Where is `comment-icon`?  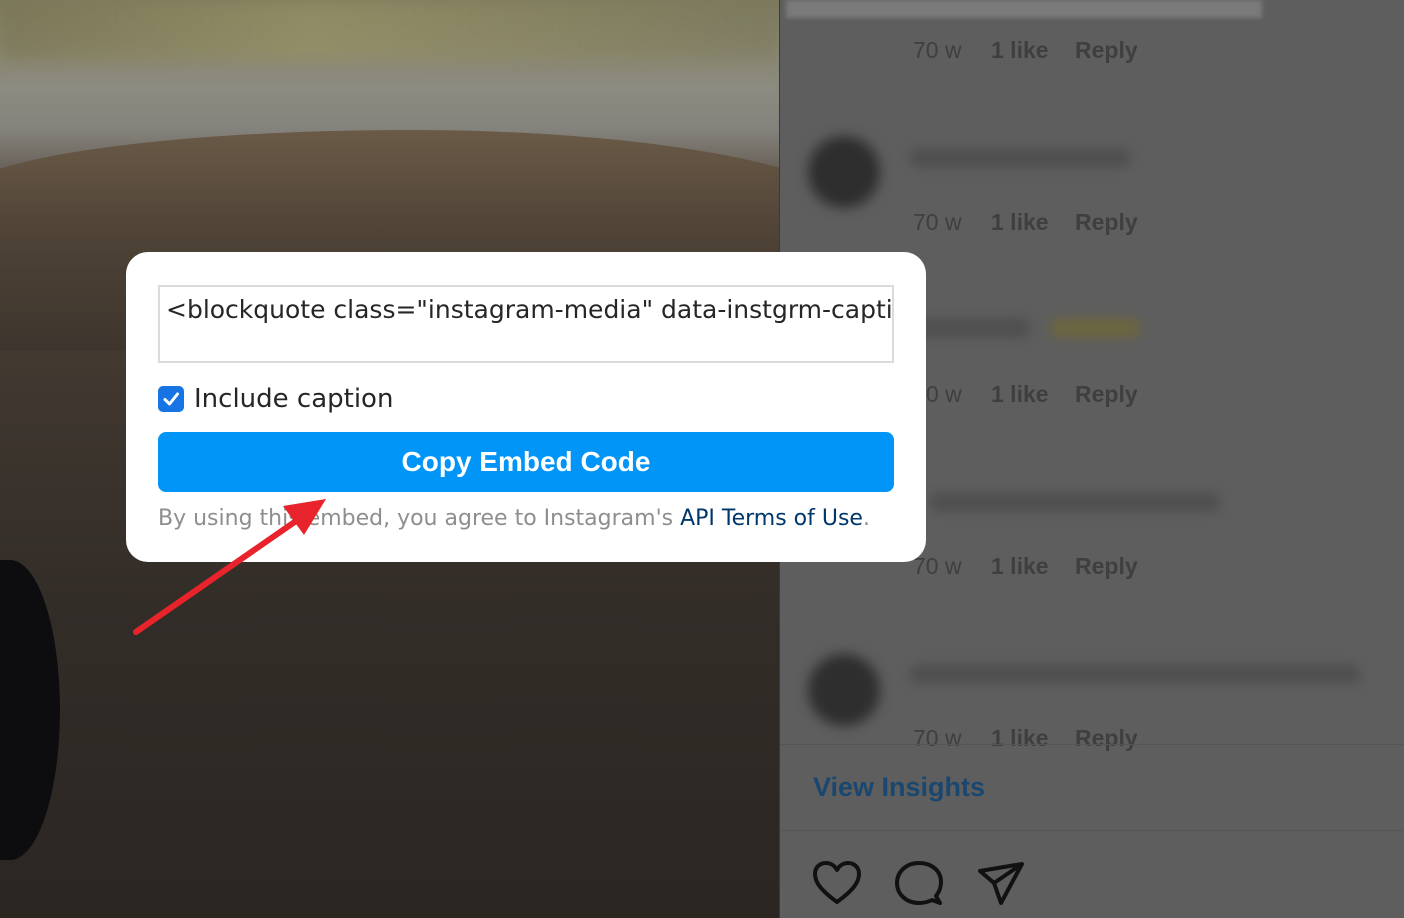
comment-icon is located at coordinates (919, 883).